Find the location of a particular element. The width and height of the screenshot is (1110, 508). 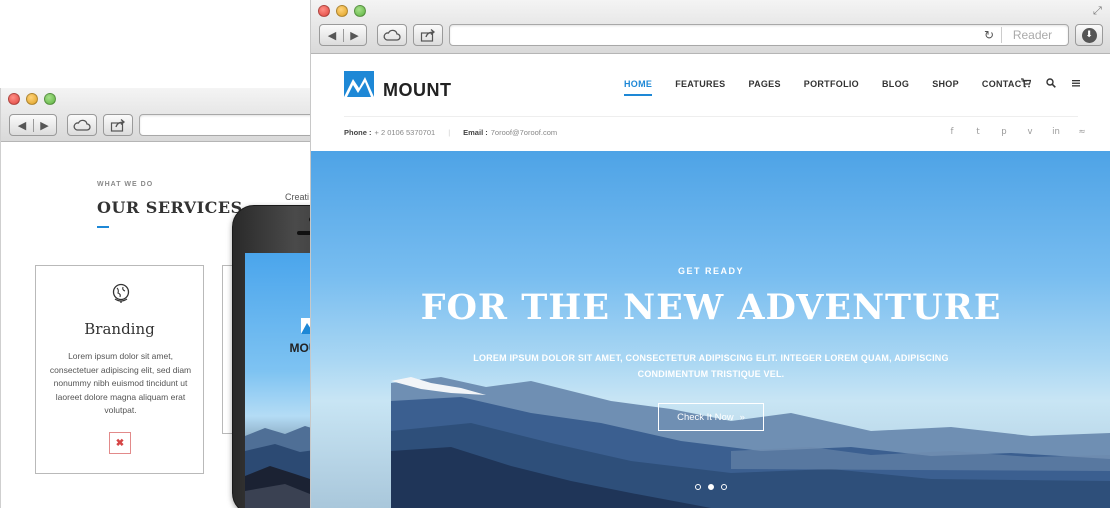

menu-icon is located at coordinates (1076, 83).